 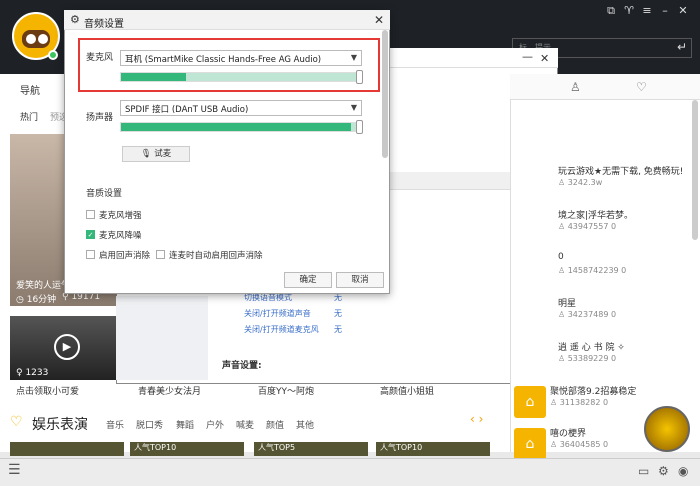 What do you see at coordinates (587, 314) in the screenshot?
I see `room-viewers: ♙ 34237489 0` at bounding box center [587, 314].